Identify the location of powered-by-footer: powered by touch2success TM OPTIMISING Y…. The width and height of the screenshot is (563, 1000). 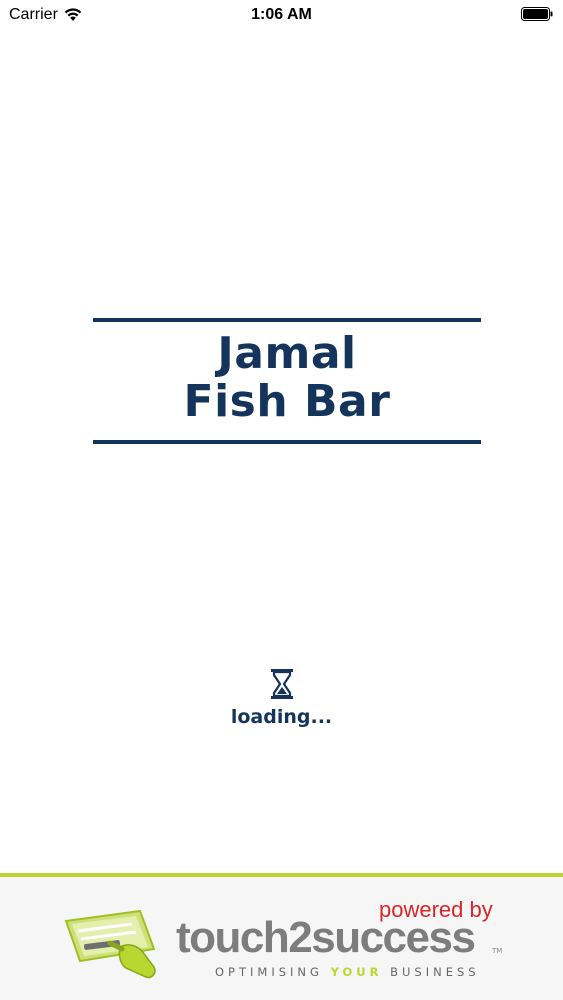
(281, 936).